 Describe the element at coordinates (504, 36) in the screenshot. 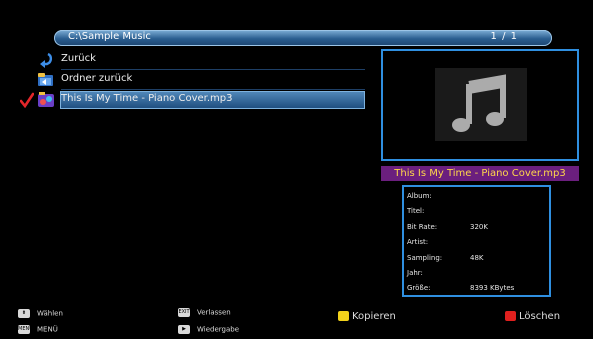

I see `page-indicator: 1 / 1` at that location.